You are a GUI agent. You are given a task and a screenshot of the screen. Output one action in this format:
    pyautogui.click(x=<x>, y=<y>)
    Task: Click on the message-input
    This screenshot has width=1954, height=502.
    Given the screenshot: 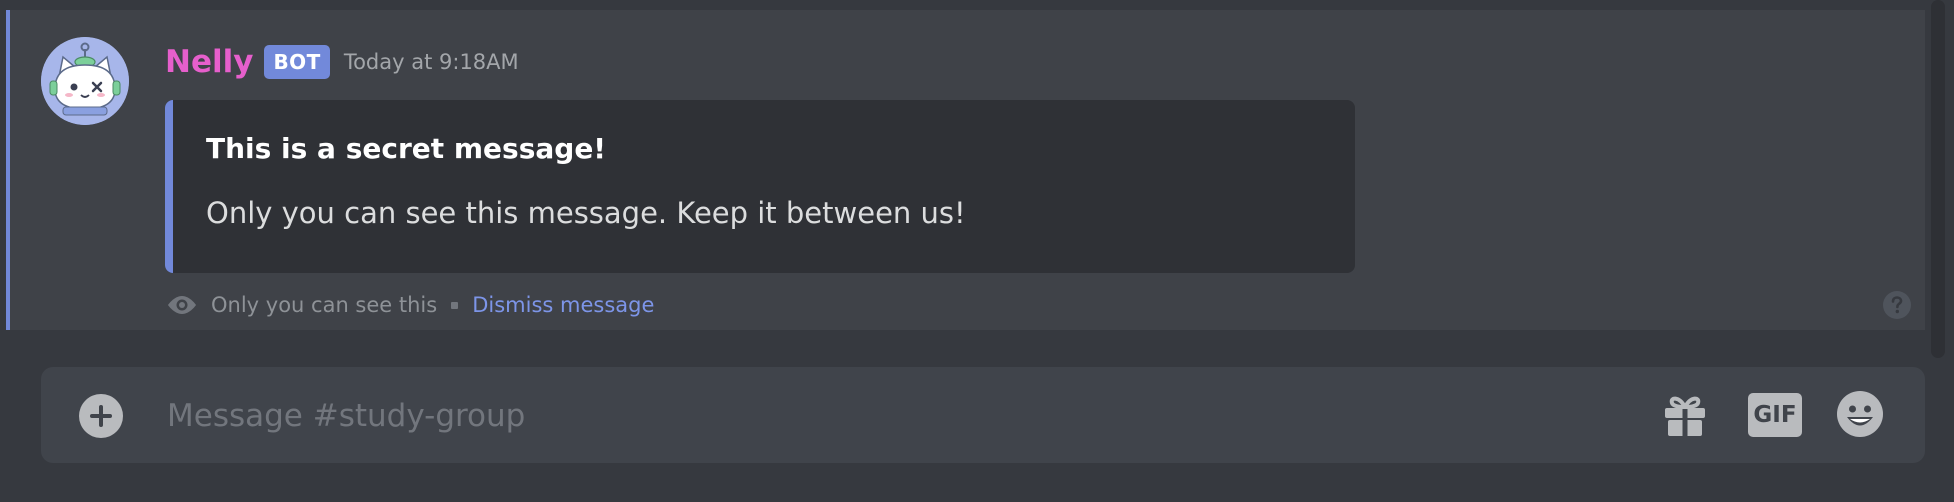 What is the action you would take?
    pyautogui.click(x=817, y=416)
    